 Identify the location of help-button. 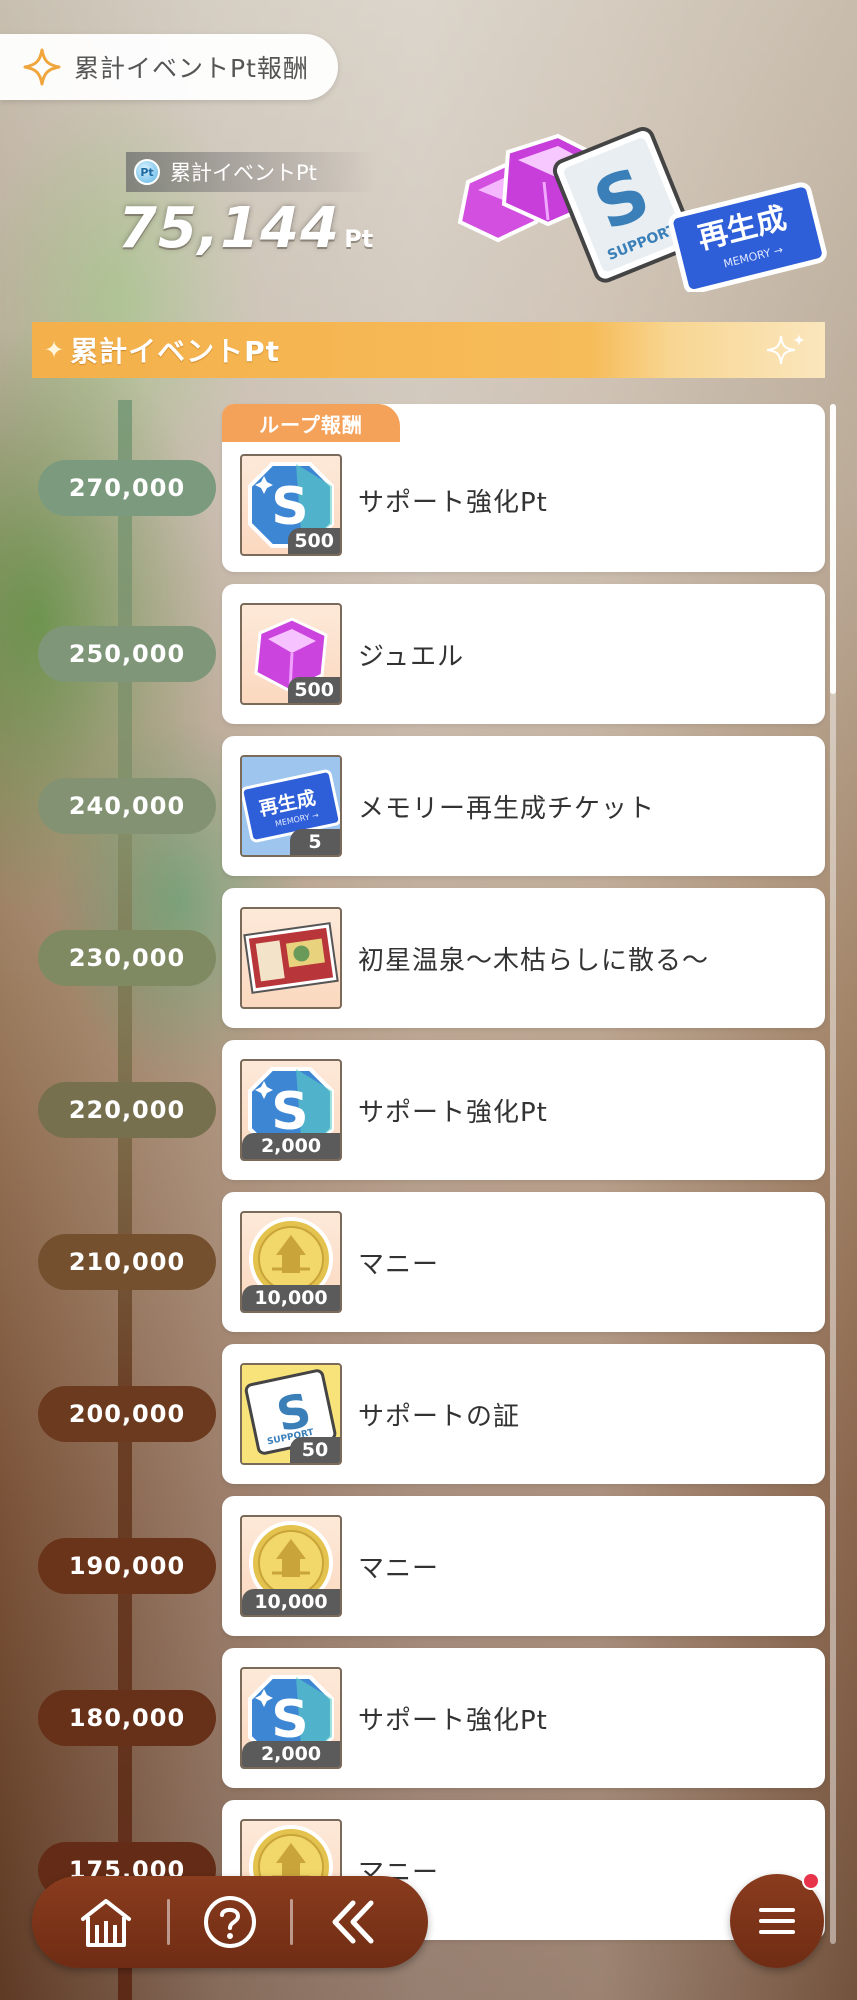
(230, 1922).